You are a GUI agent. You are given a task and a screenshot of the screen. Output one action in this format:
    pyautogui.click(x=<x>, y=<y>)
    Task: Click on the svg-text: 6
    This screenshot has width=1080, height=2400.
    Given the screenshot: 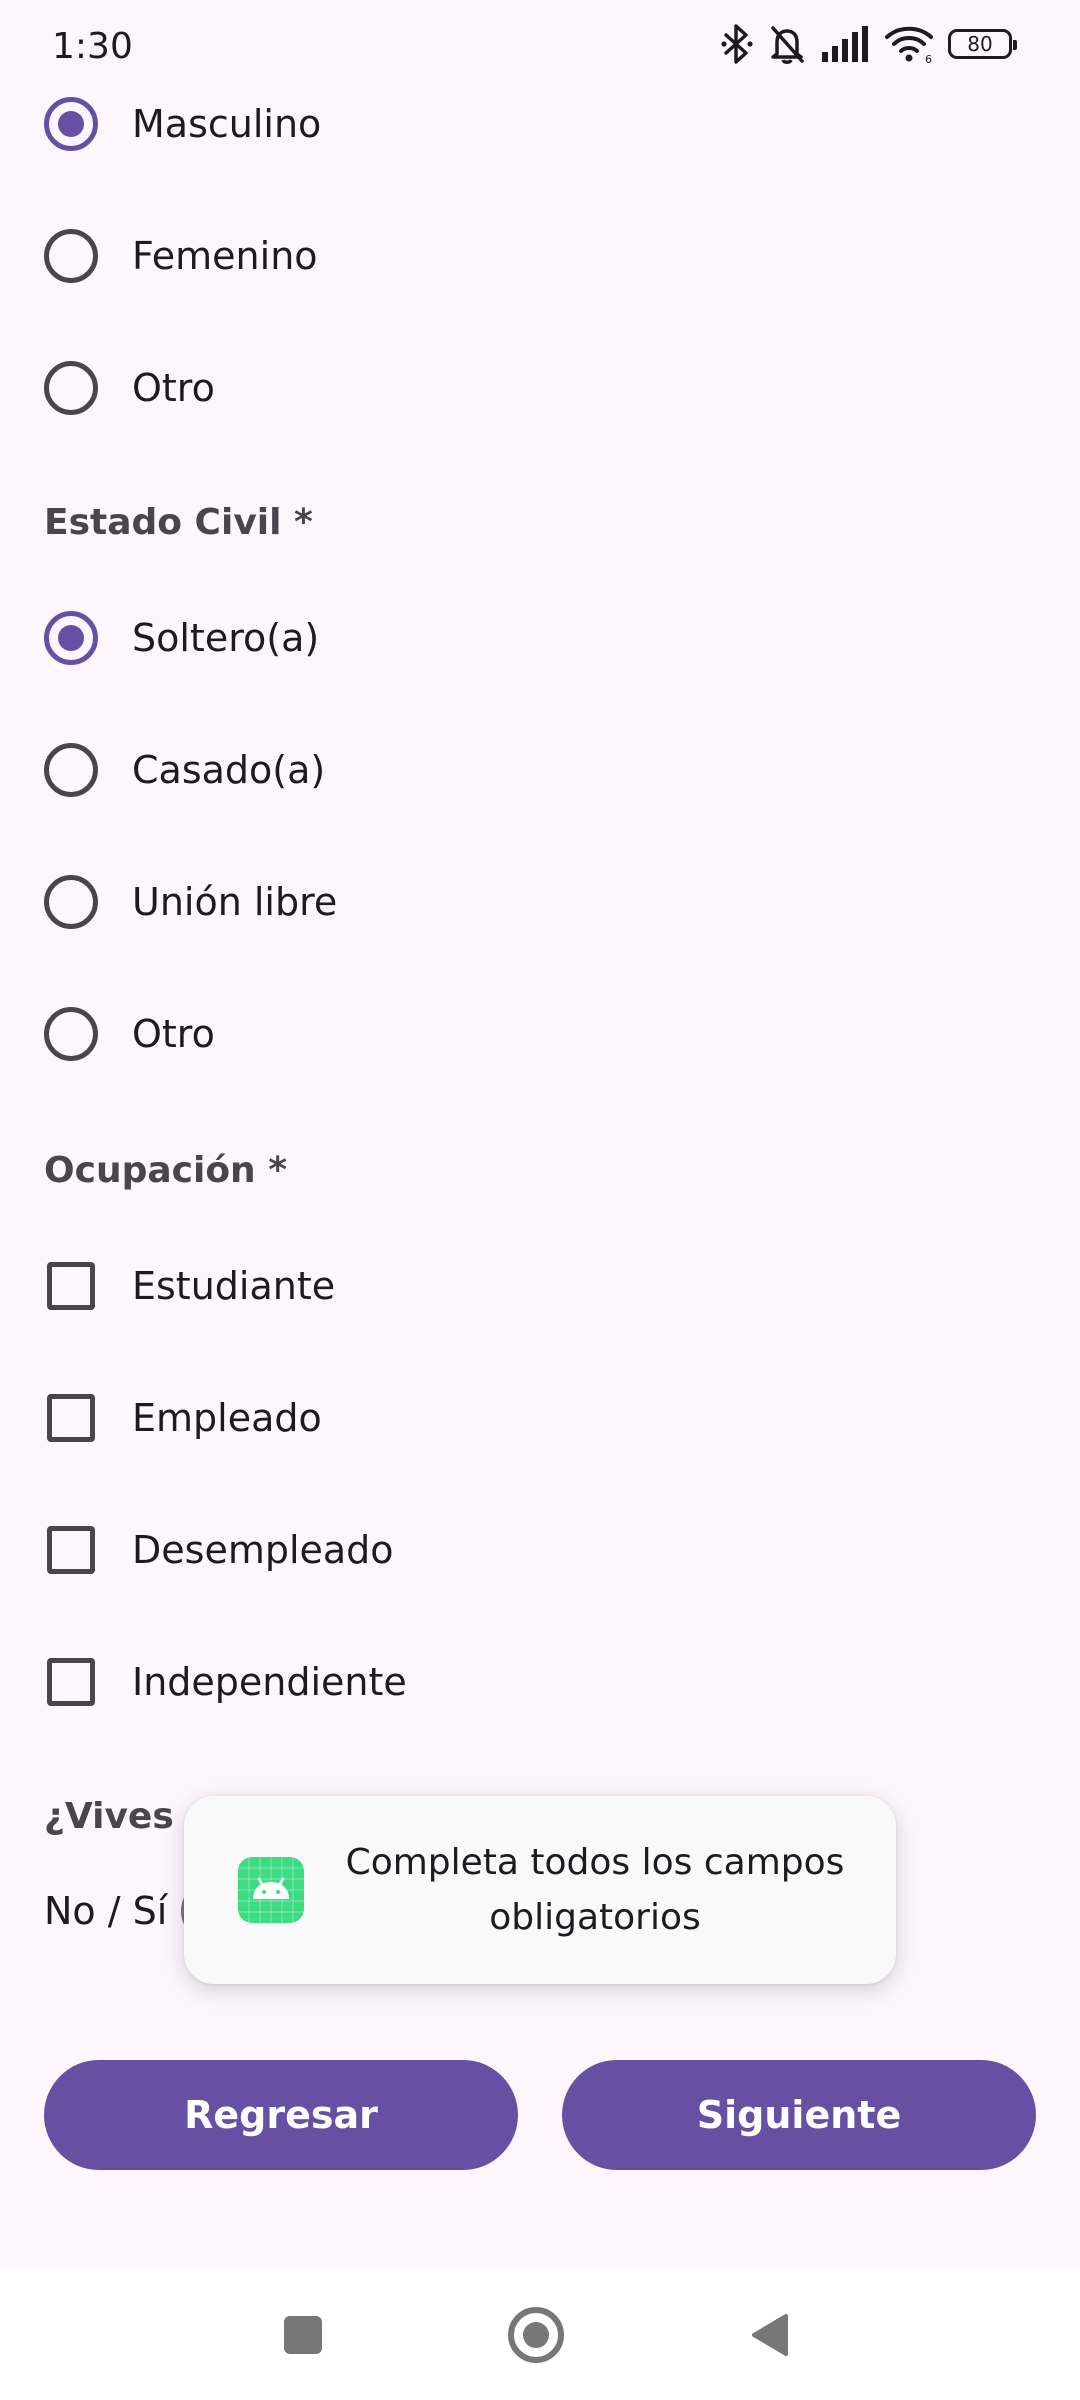 What is the action you would take?
    pyautogui.click(x=928, y=58)
    